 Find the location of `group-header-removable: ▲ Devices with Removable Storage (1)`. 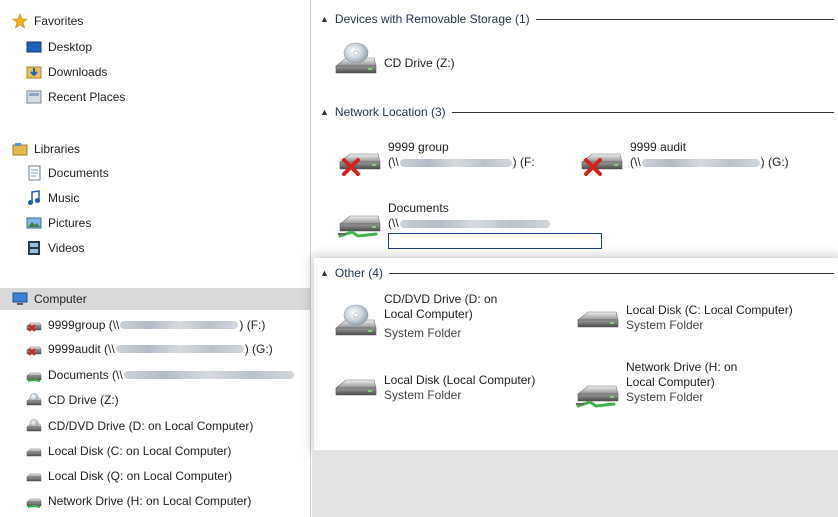

group-header-removable: ▲ Devices with Removable Storage (1) is located at coordinates (579, 19).